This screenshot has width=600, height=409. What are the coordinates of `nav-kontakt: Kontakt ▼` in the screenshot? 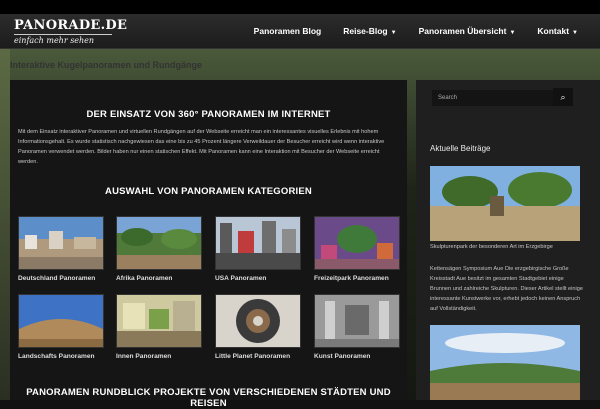 It's located at (557, 31).